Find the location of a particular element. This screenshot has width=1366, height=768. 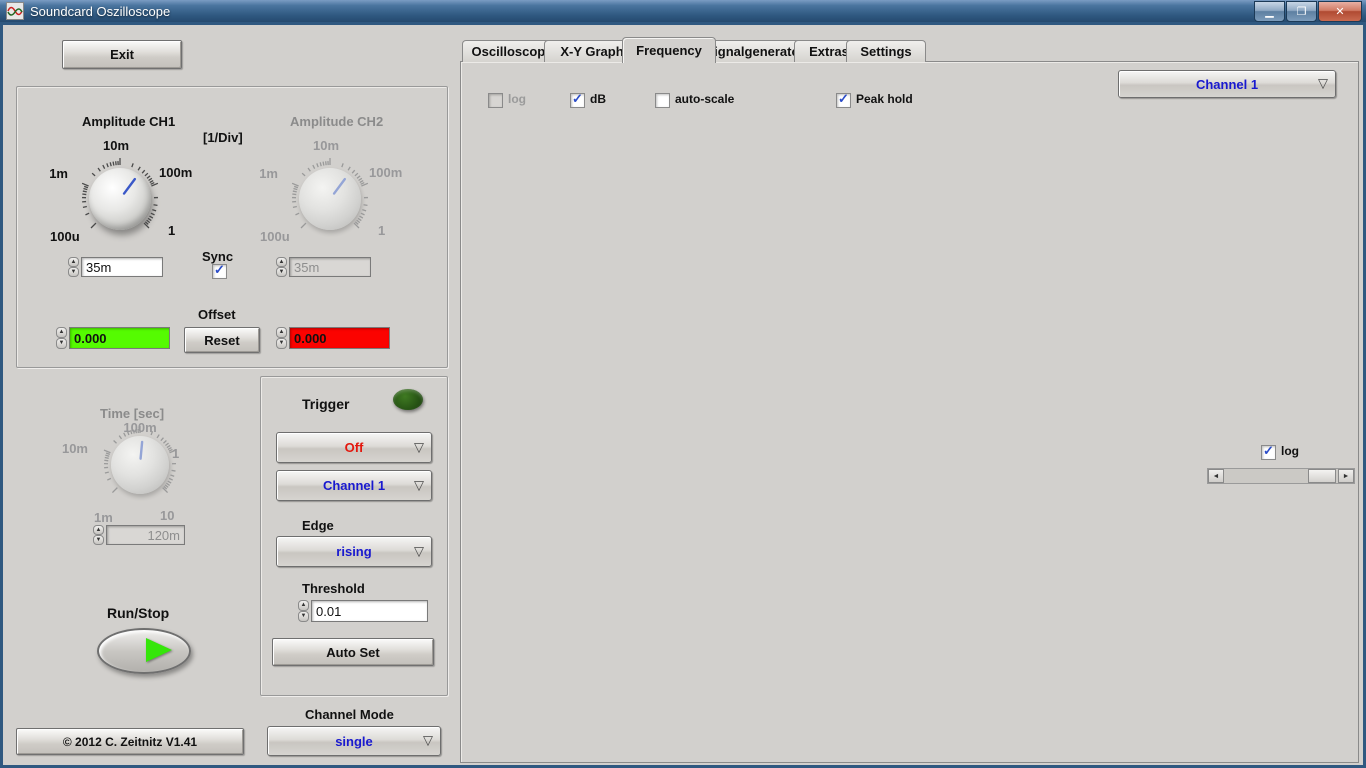

amplitude-ch1-label: Amplitude CH1 is located at coordinates (129, 121).